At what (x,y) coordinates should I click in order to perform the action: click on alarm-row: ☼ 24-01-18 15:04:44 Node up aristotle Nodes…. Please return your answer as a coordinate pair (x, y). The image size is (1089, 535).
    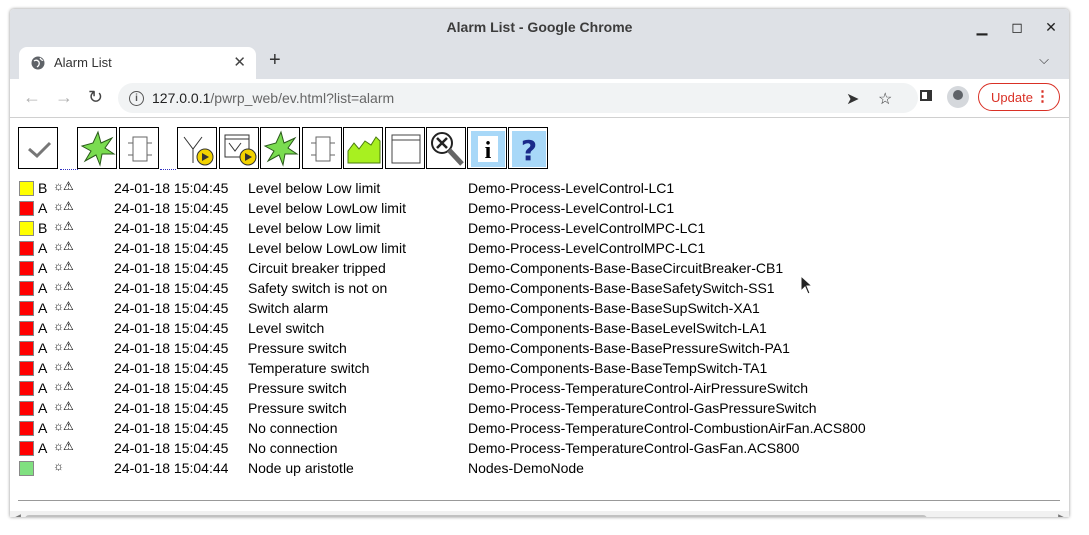
    Looking at the image, I should click on (539, 468).